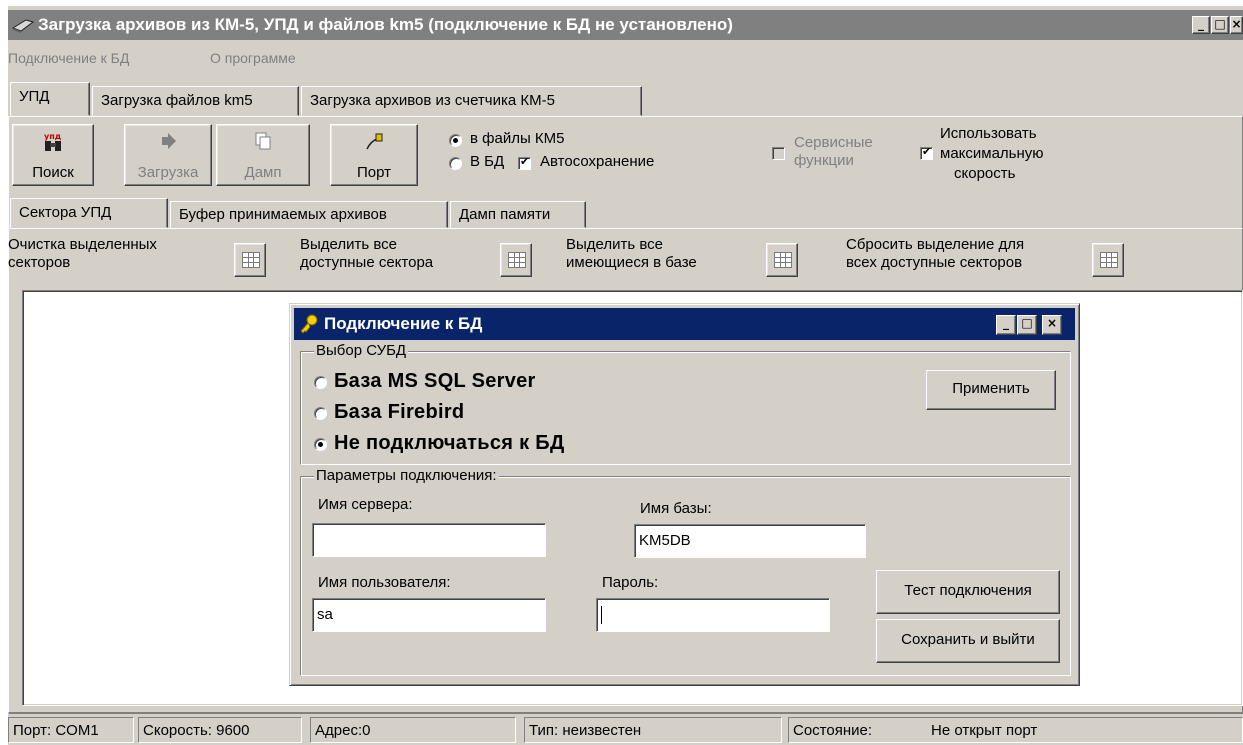 The image size is (1243, 745). I want to click on grid-reset-icon, so click(1109, 260).